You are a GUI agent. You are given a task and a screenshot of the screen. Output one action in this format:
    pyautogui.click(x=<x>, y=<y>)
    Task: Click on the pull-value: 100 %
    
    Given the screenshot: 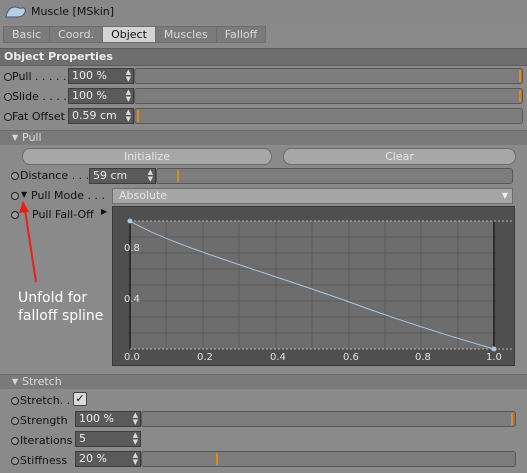 What is the action you would take?
    pyautogui.click(x=89, y=75)
    